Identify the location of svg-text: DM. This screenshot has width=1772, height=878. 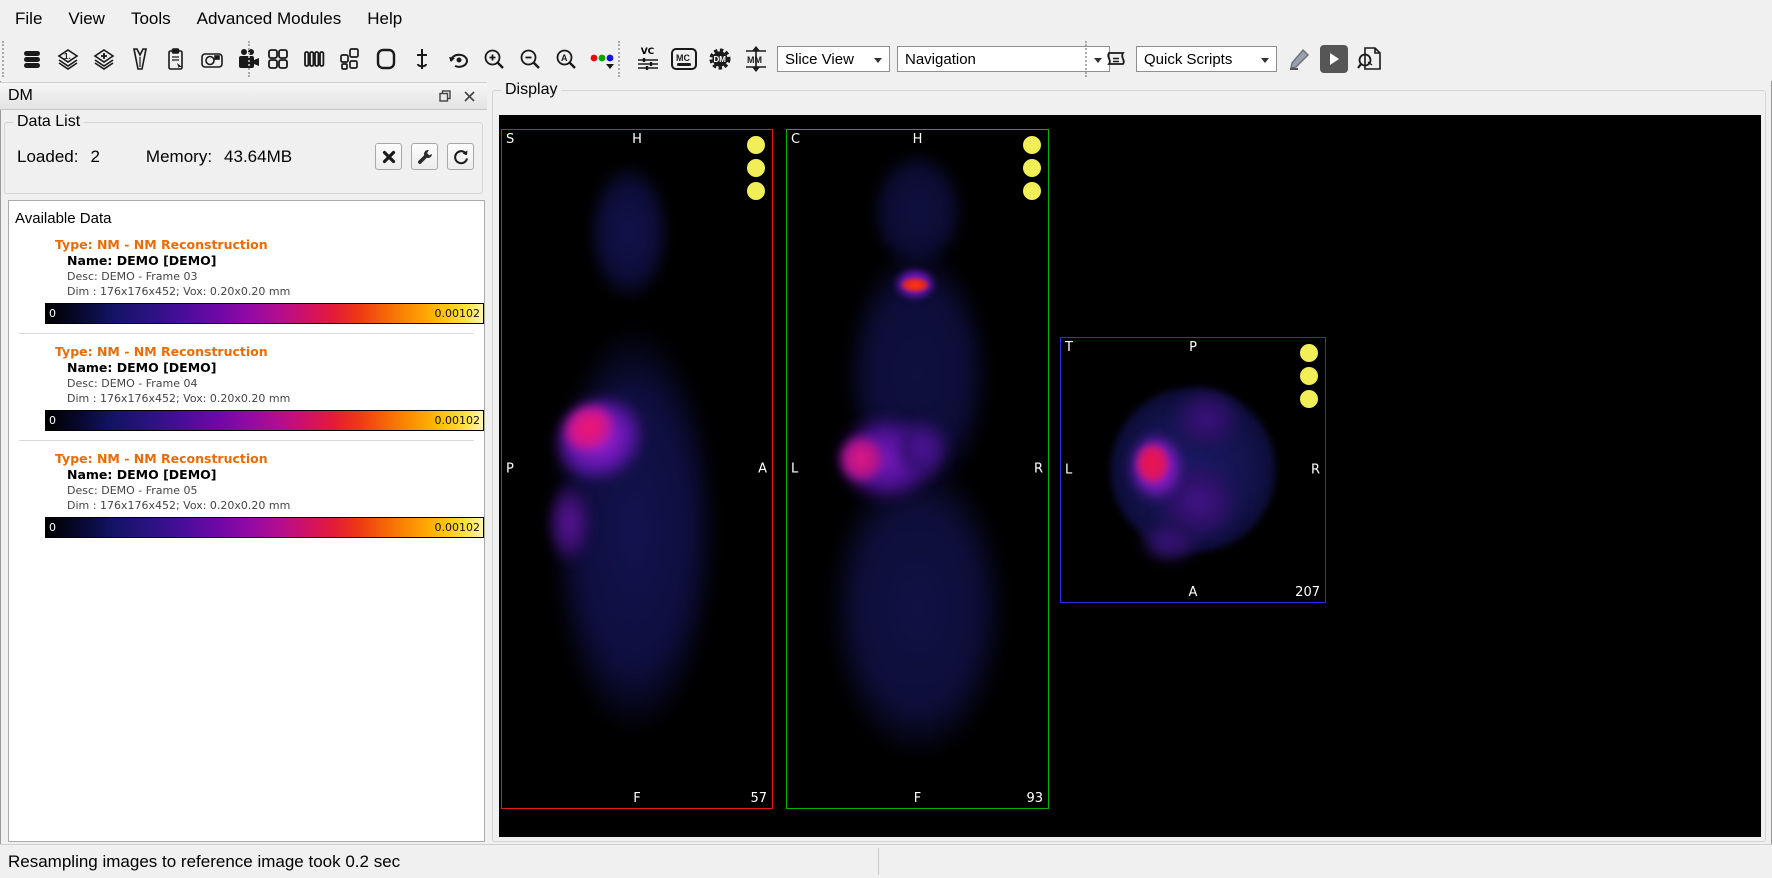
(719, 59).